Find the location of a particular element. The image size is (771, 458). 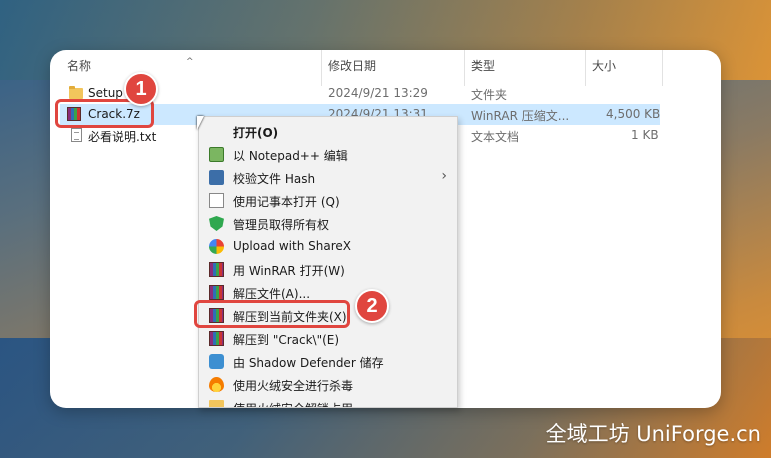

menu-item-label: 管理员取得所有权 is located at coordinates (281, 225).